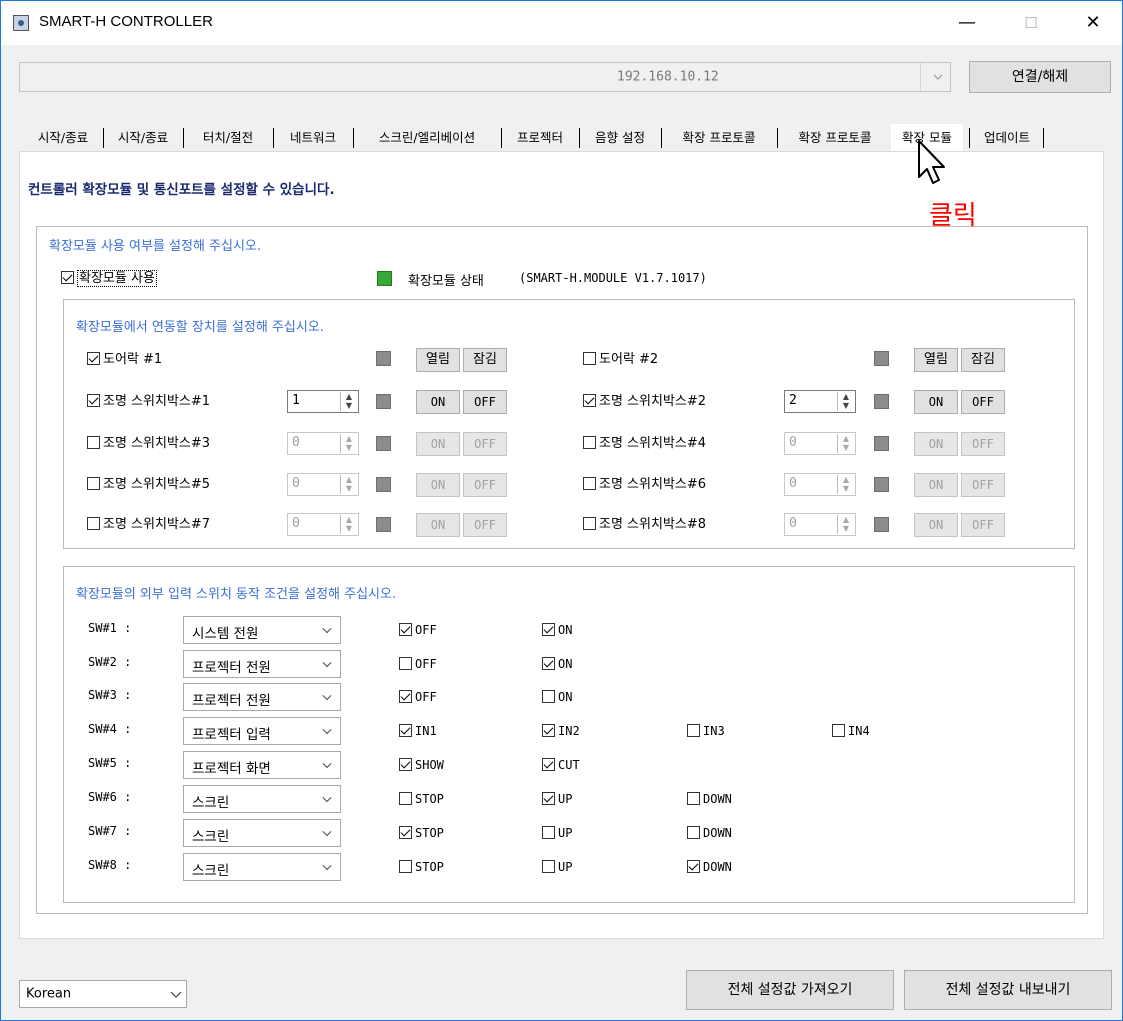 The image size is (1123, 1021). I want to click on sw1-opt1-checkbox: OFF, so click(418, 630).